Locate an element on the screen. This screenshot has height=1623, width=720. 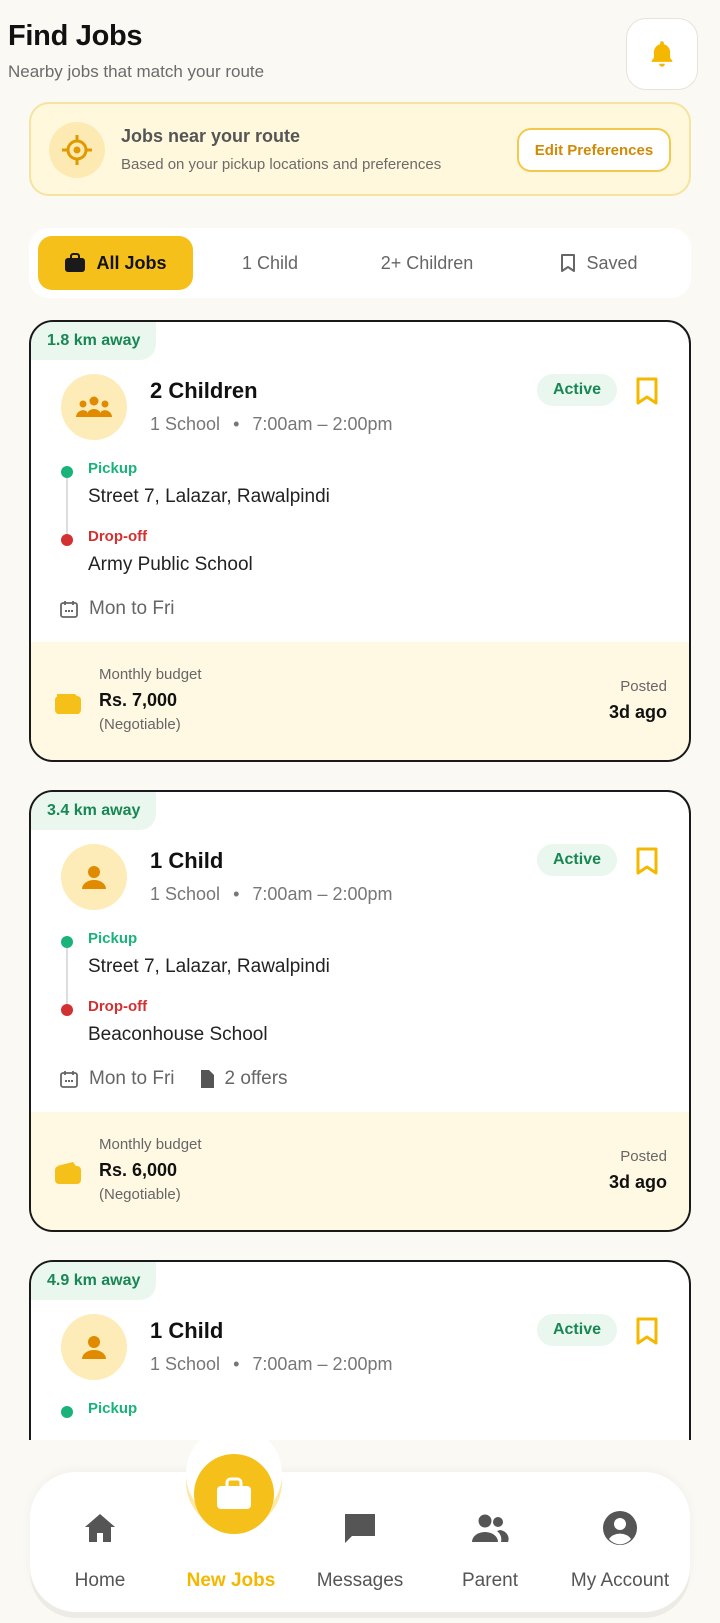
offers-count: 2 offers is located at coordinates (256, 1078).